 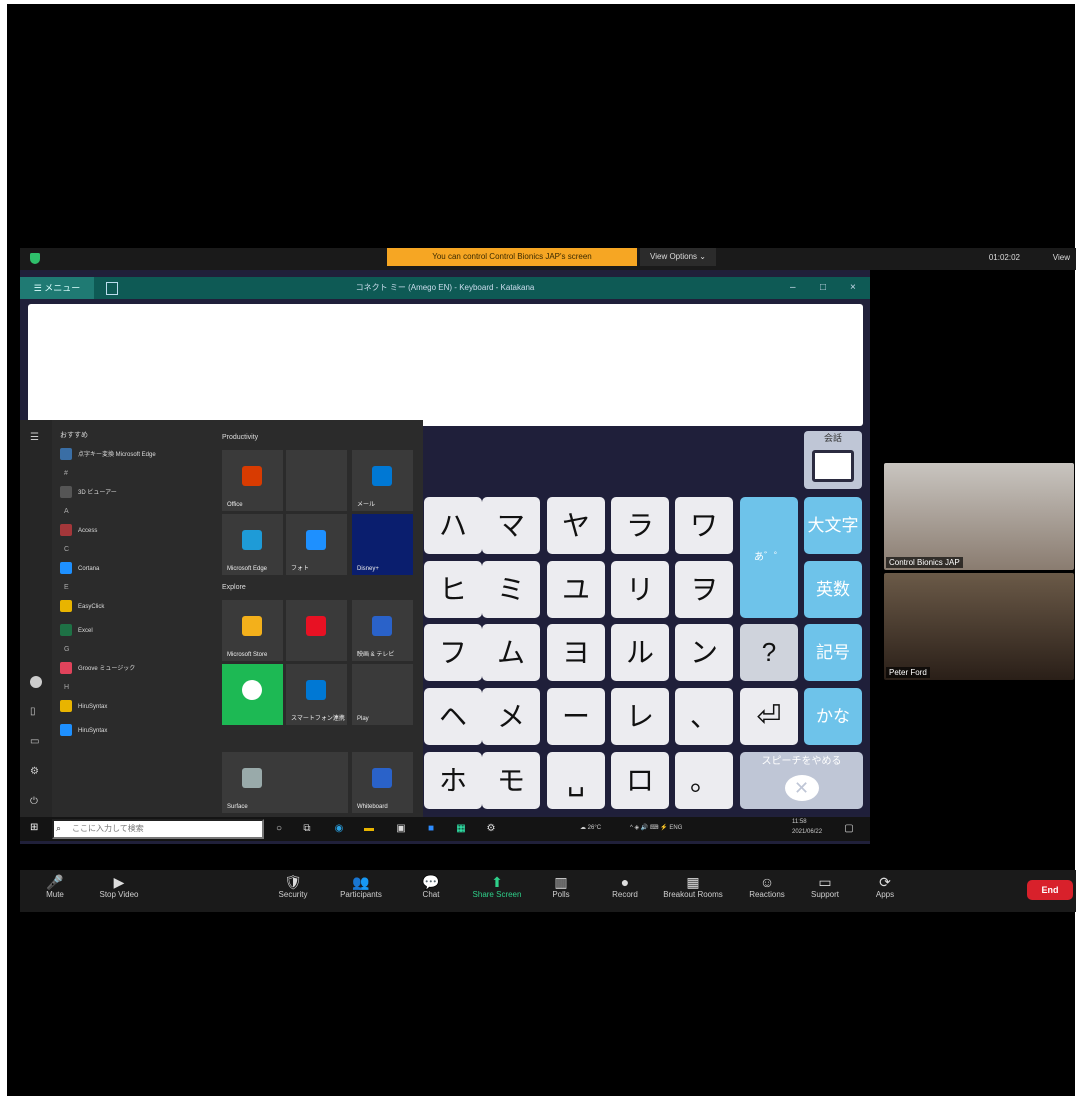 I want to click on polls-button: ▥ Polls, so click(x=561, y=886).